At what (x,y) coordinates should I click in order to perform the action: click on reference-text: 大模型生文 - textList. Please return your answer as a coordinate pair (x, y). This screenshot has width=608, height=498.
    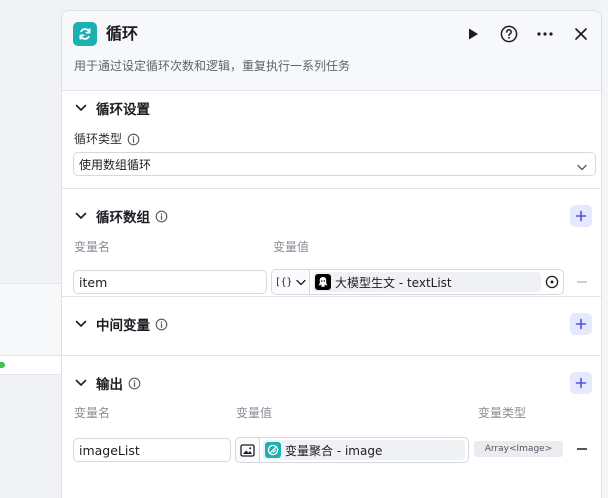
    Looking at the image, I should click on (393, 282).